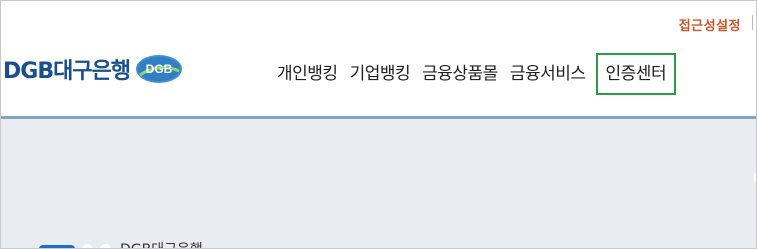  I want to click on pager-active-bar, so click(57, 246).